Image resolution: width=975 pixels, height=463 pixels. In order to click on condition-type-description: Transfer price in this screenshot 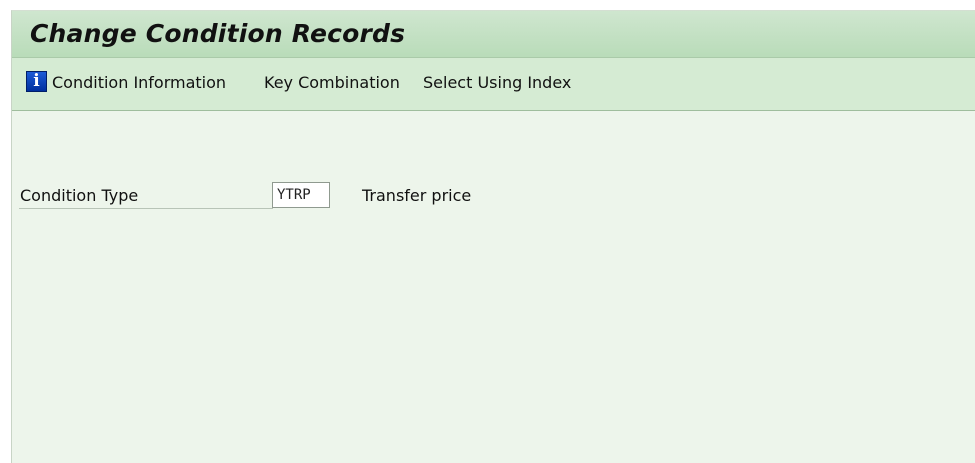, I will do `click(417, 195)`.